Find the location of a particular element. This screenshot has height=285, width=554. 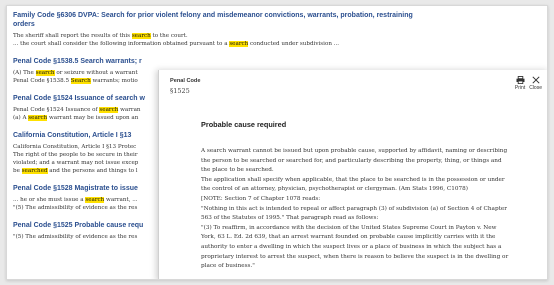

snippet-text: (a) A is located at coordinates (21, 118).